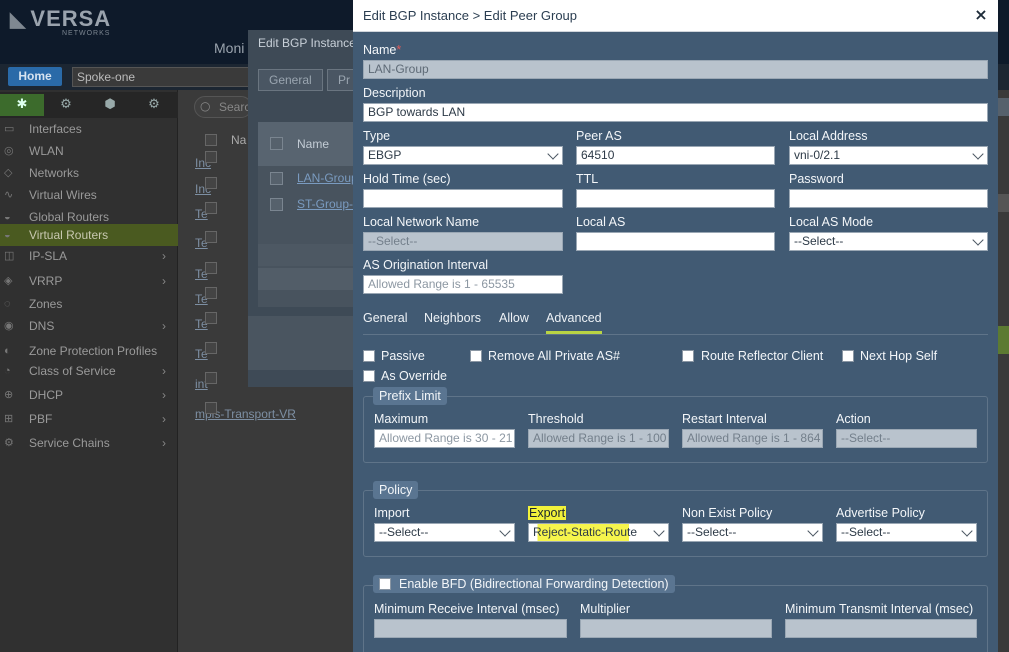  I want to click on non-exist-policy-label: Non Exist Policy, so click(727, 513).